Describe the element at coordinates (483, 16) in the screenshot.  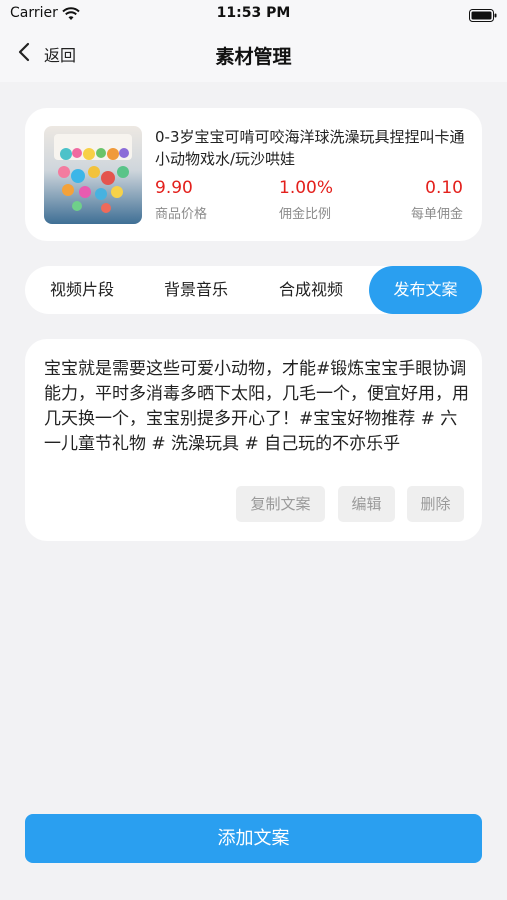
I see `battery-icon` at that location.